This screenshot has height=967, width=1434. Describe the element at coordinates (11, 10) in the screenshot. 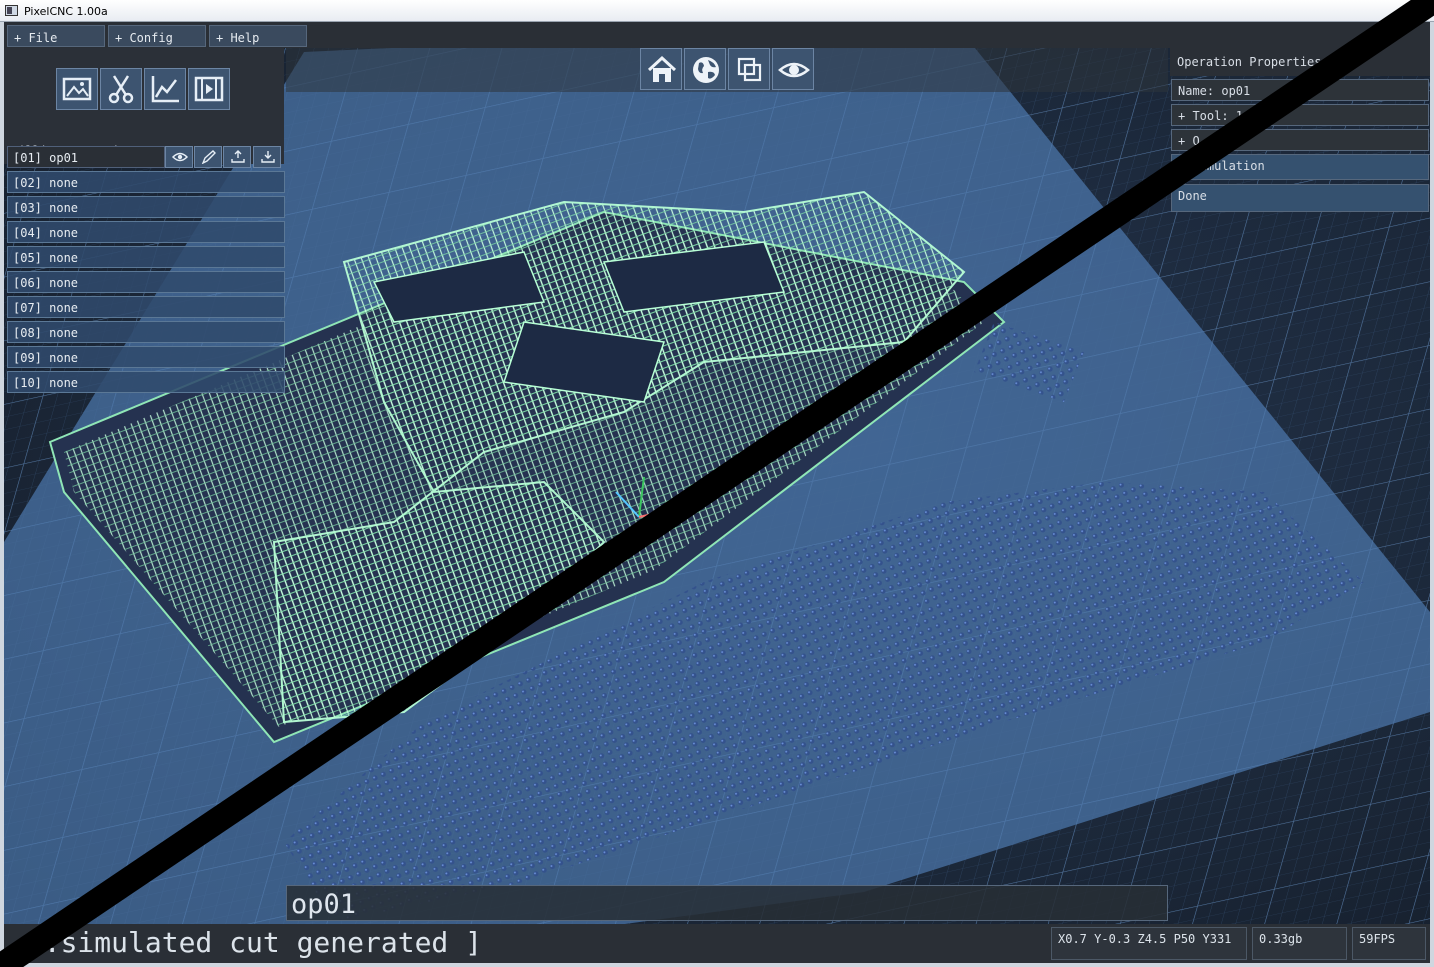

I see `app-icon` at that location.